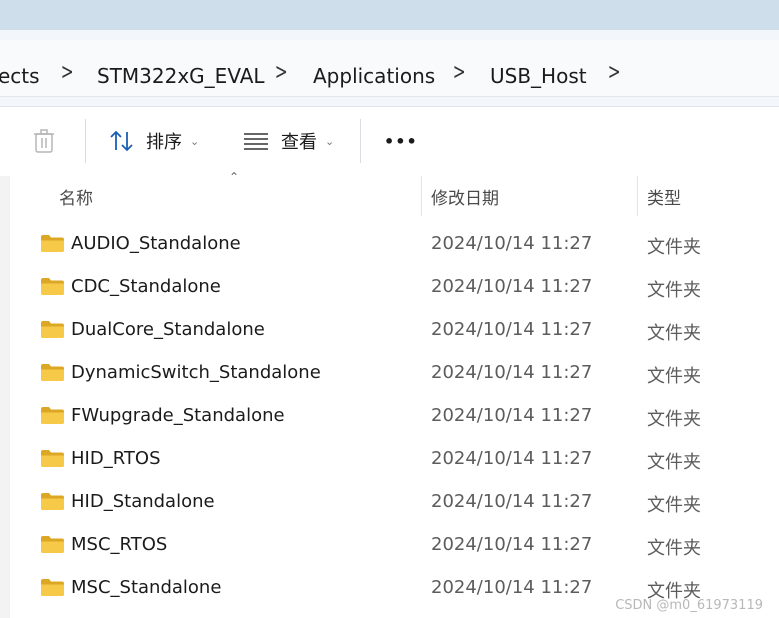  What do you see at coordinates (394, 457) in the screenshot?
I see `file-row: HID_RTOS 2024/10/14 11:27 文件夹` at bounding box center [394, 457].